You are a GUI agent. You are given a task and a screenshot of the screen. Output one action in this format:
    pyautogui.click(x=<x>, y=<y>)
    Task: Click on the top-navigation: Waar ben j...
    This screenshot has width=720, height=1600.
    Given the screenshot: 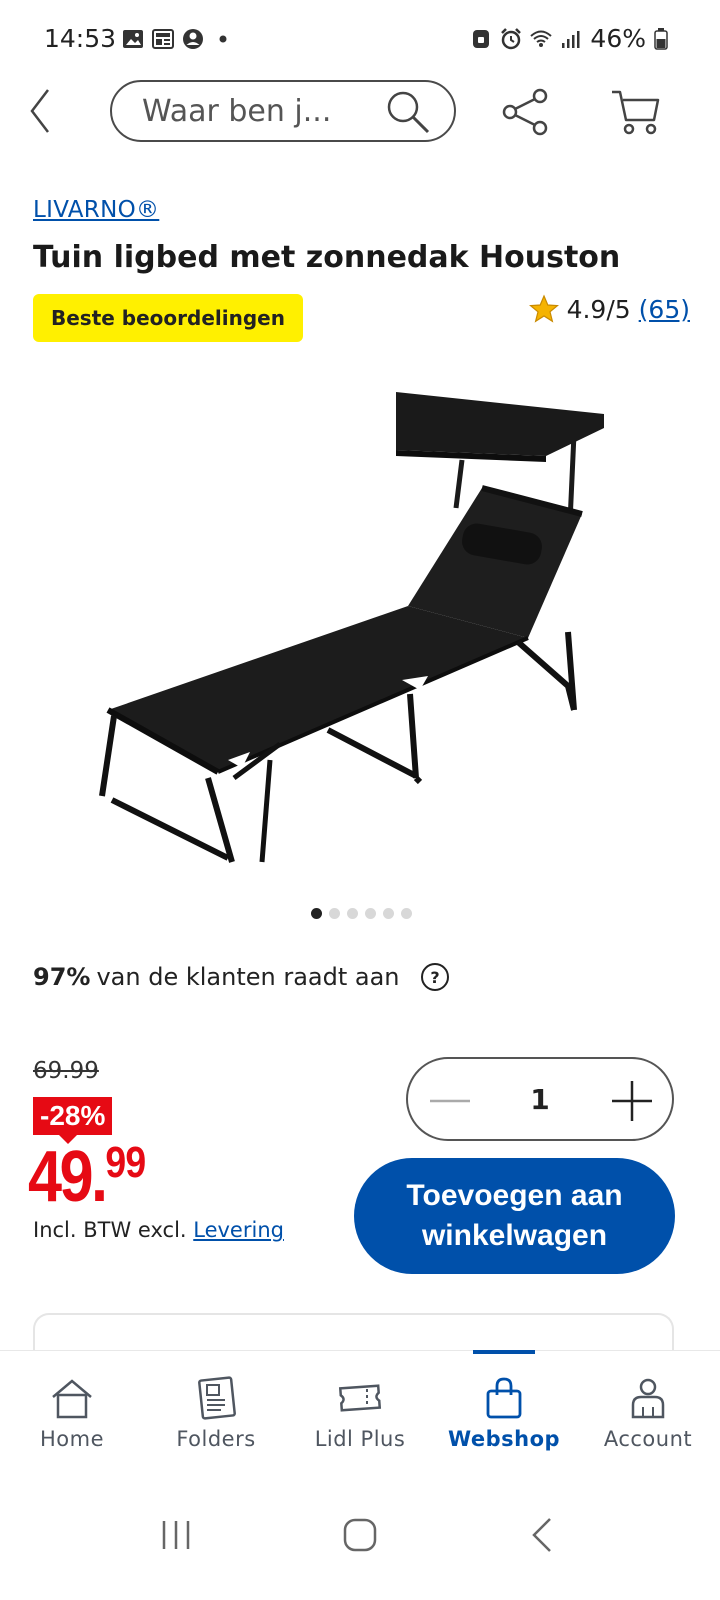 What is the action you would take?
    pyautogui.click(x=360, y=113)
    